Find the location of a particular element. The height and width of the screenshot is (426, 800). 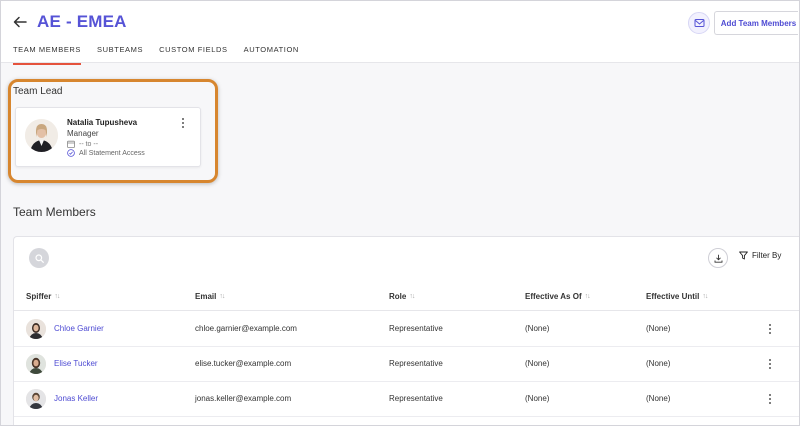

team-lead-label: Team Lead is located at coordinates (38, 91).